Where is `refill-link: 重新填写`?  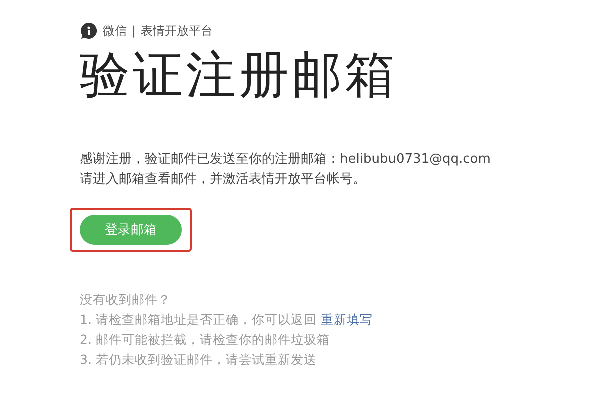 refill-link: 重新填写 is located at coordinates (346, 319).